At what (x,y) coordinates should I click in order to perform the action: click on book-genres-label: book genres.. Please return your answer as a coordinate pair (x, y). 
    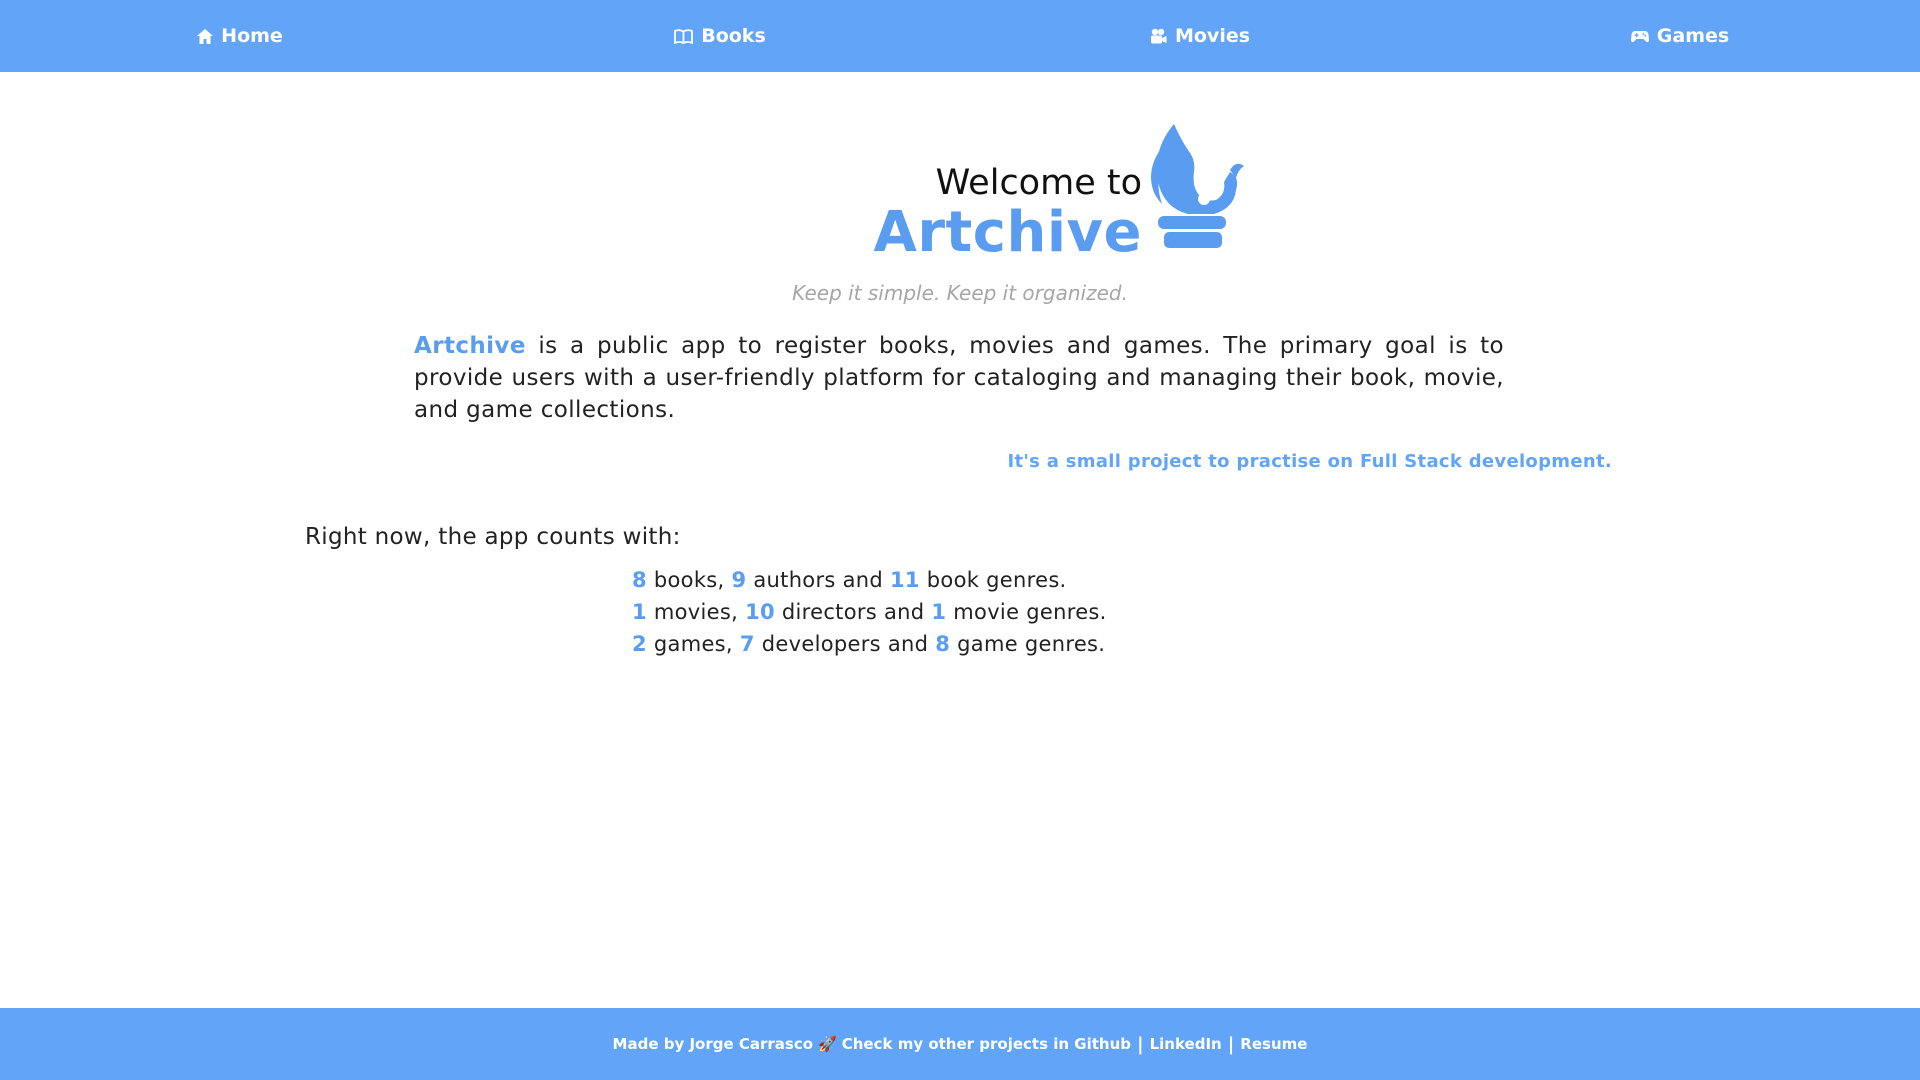
    Looking at the image, I should click on (993, 580).